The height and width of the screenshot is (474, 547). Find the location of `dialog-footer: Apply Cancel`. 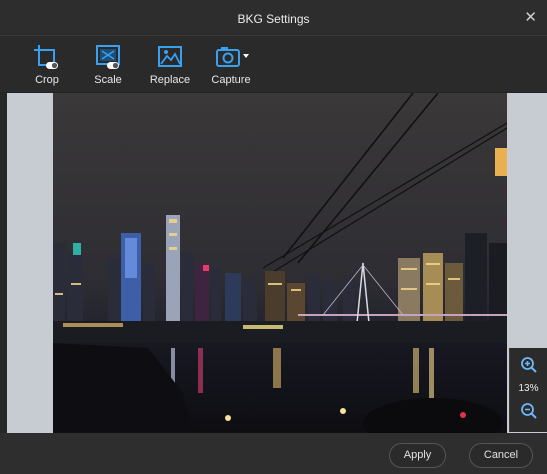

dialog-footer: Apply Cancel is located at coordinates (273, 453).